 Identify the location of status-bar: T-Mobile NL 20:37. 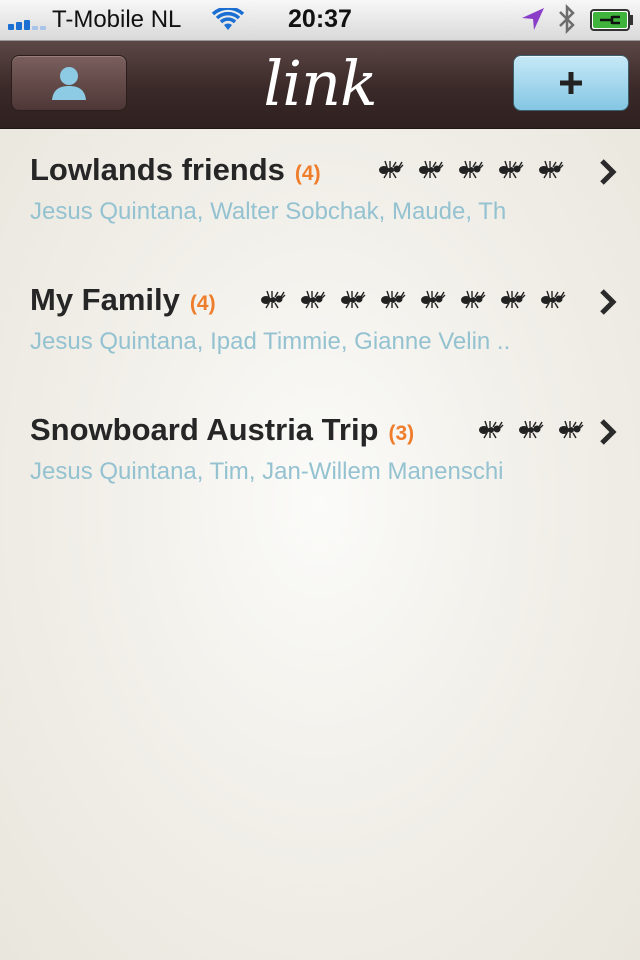
(320, 20).